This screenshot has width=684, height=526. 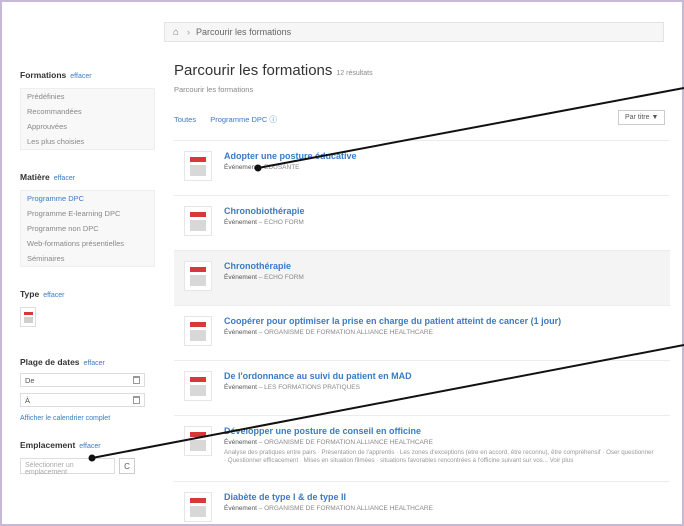 I want to click on filter-location-header: Emplacement effacer, so click(x=87, y=445).